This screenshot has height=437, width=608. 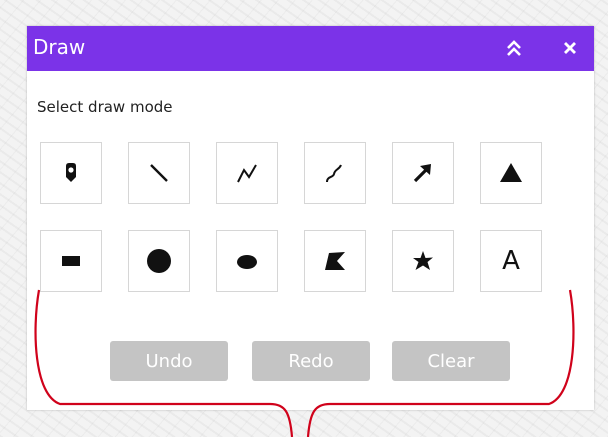 I want to click on freehand-polygon-icon, so click(x=423, y=260).